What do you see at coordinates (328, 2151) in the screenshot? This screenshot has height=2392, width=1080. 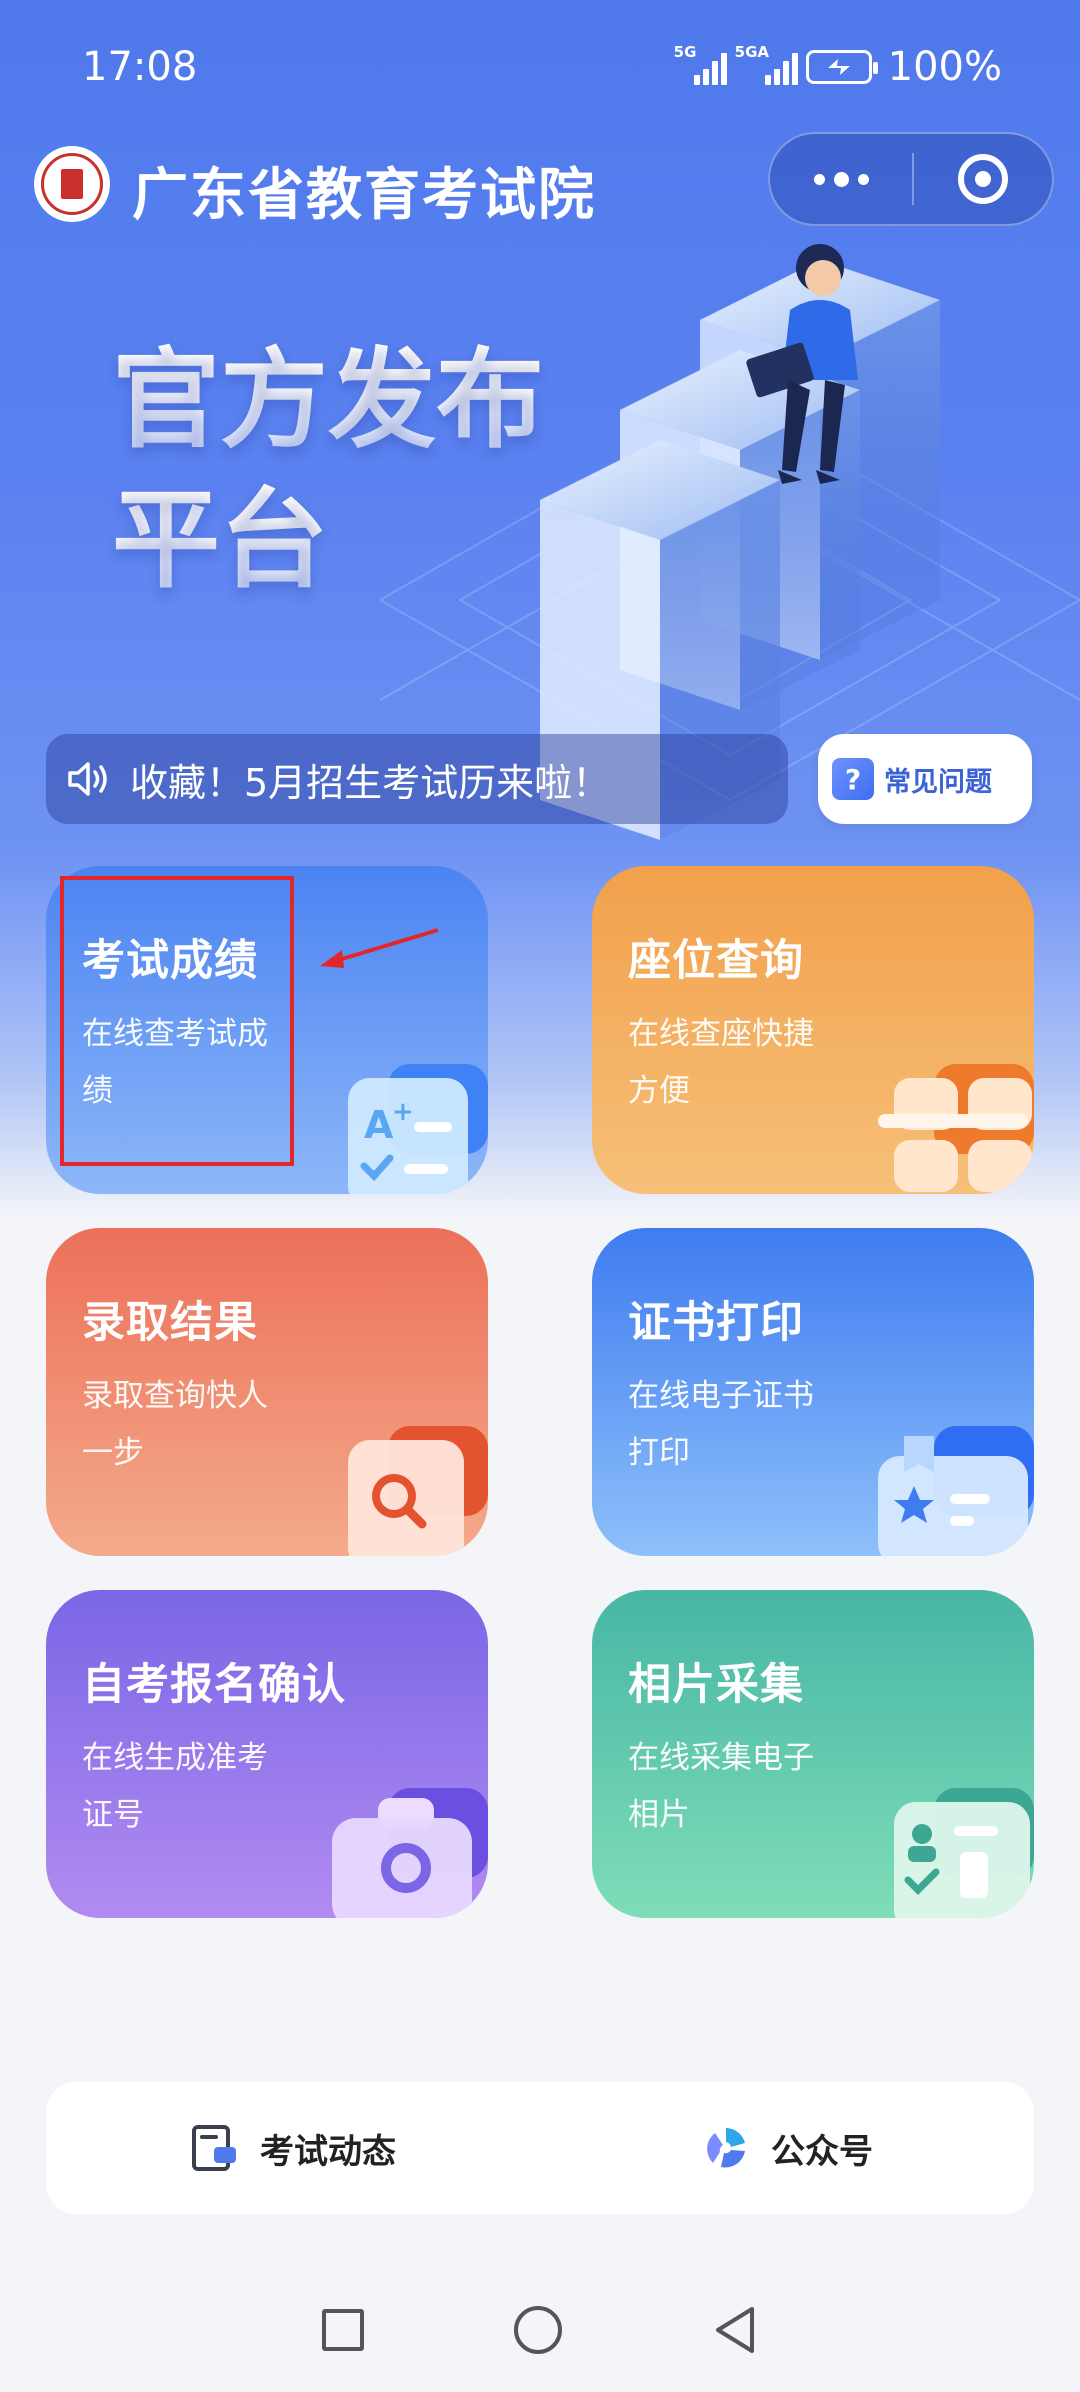 I see `exam-news-label: 考试动态` at bounding box center [328, 2151].